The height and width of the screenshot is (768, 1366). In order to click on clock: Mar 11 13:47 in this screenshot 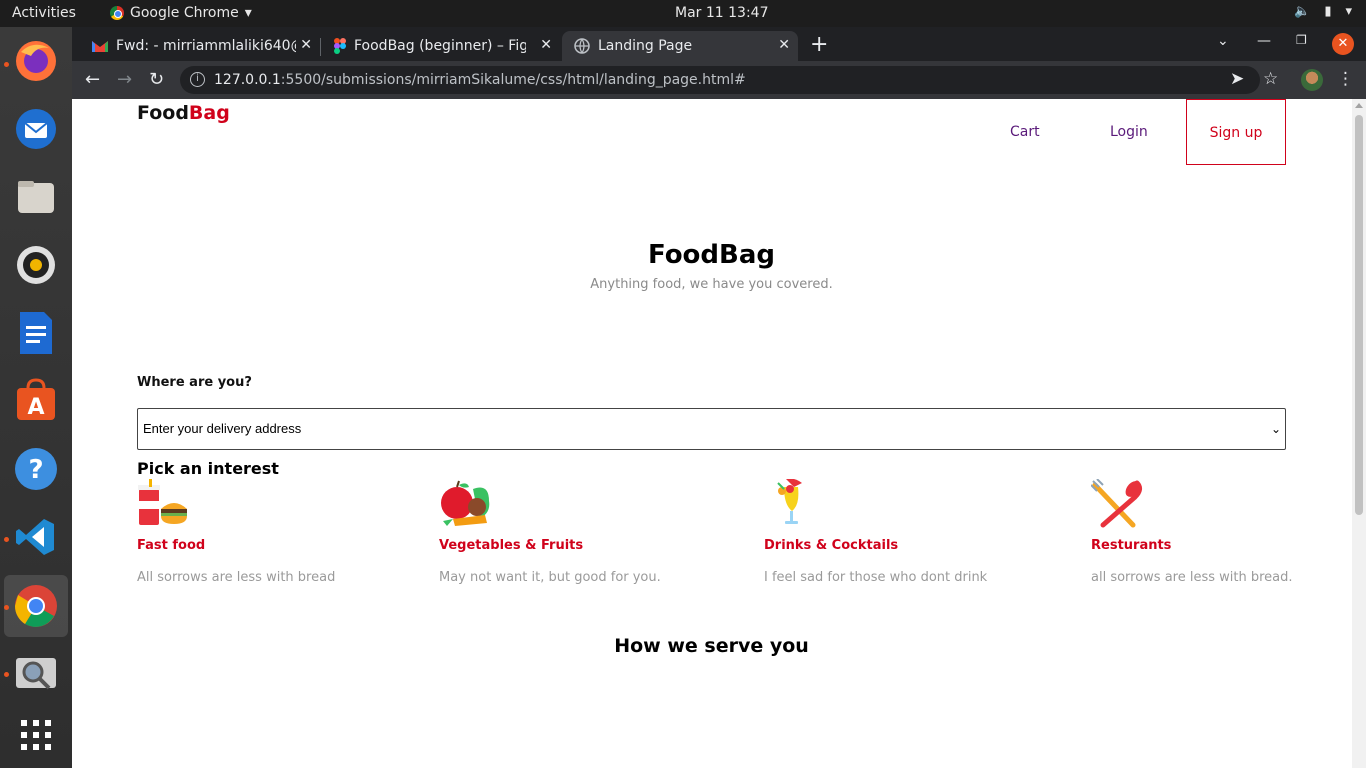, I will do `click(721, 13)`.